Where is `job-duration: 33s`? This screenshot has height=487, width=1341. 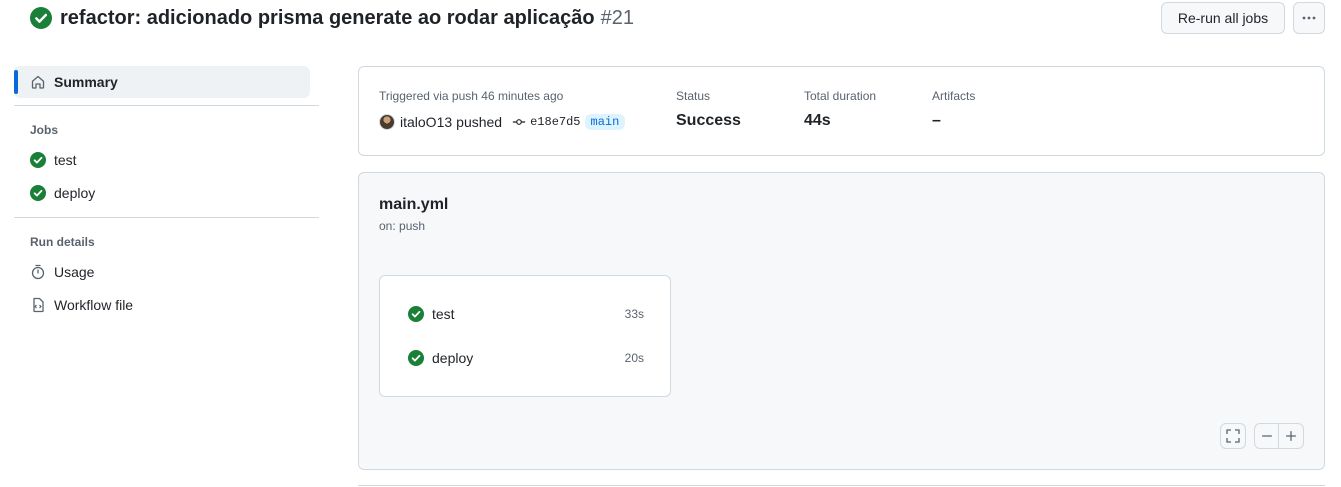
job-duration: 33s is located at coordinates (634, 314).